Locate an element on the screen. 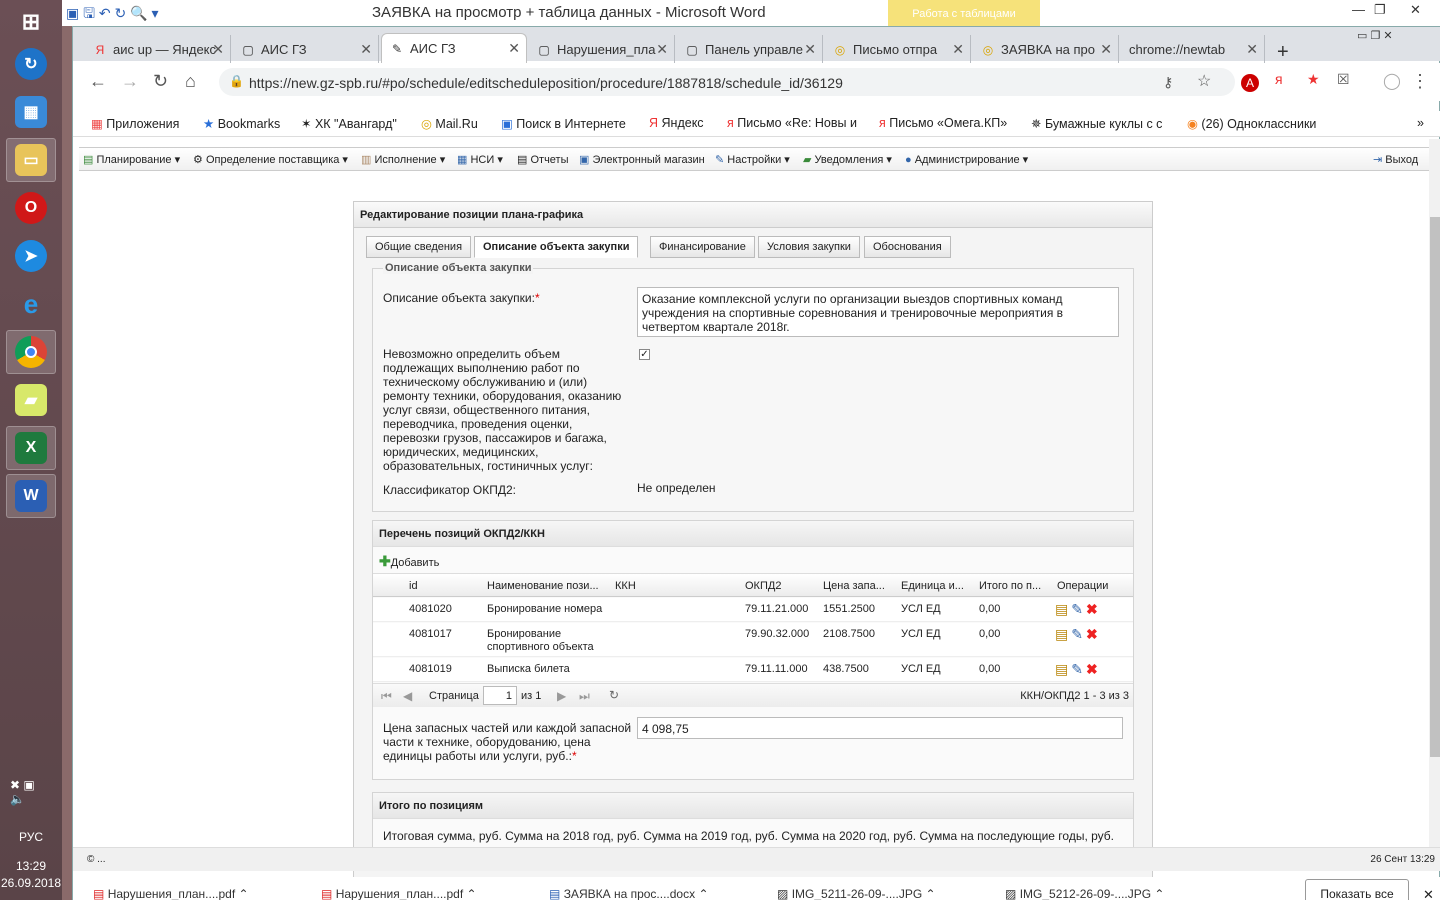  add-button: ✚Добавить is located at coordinates (409, 561).